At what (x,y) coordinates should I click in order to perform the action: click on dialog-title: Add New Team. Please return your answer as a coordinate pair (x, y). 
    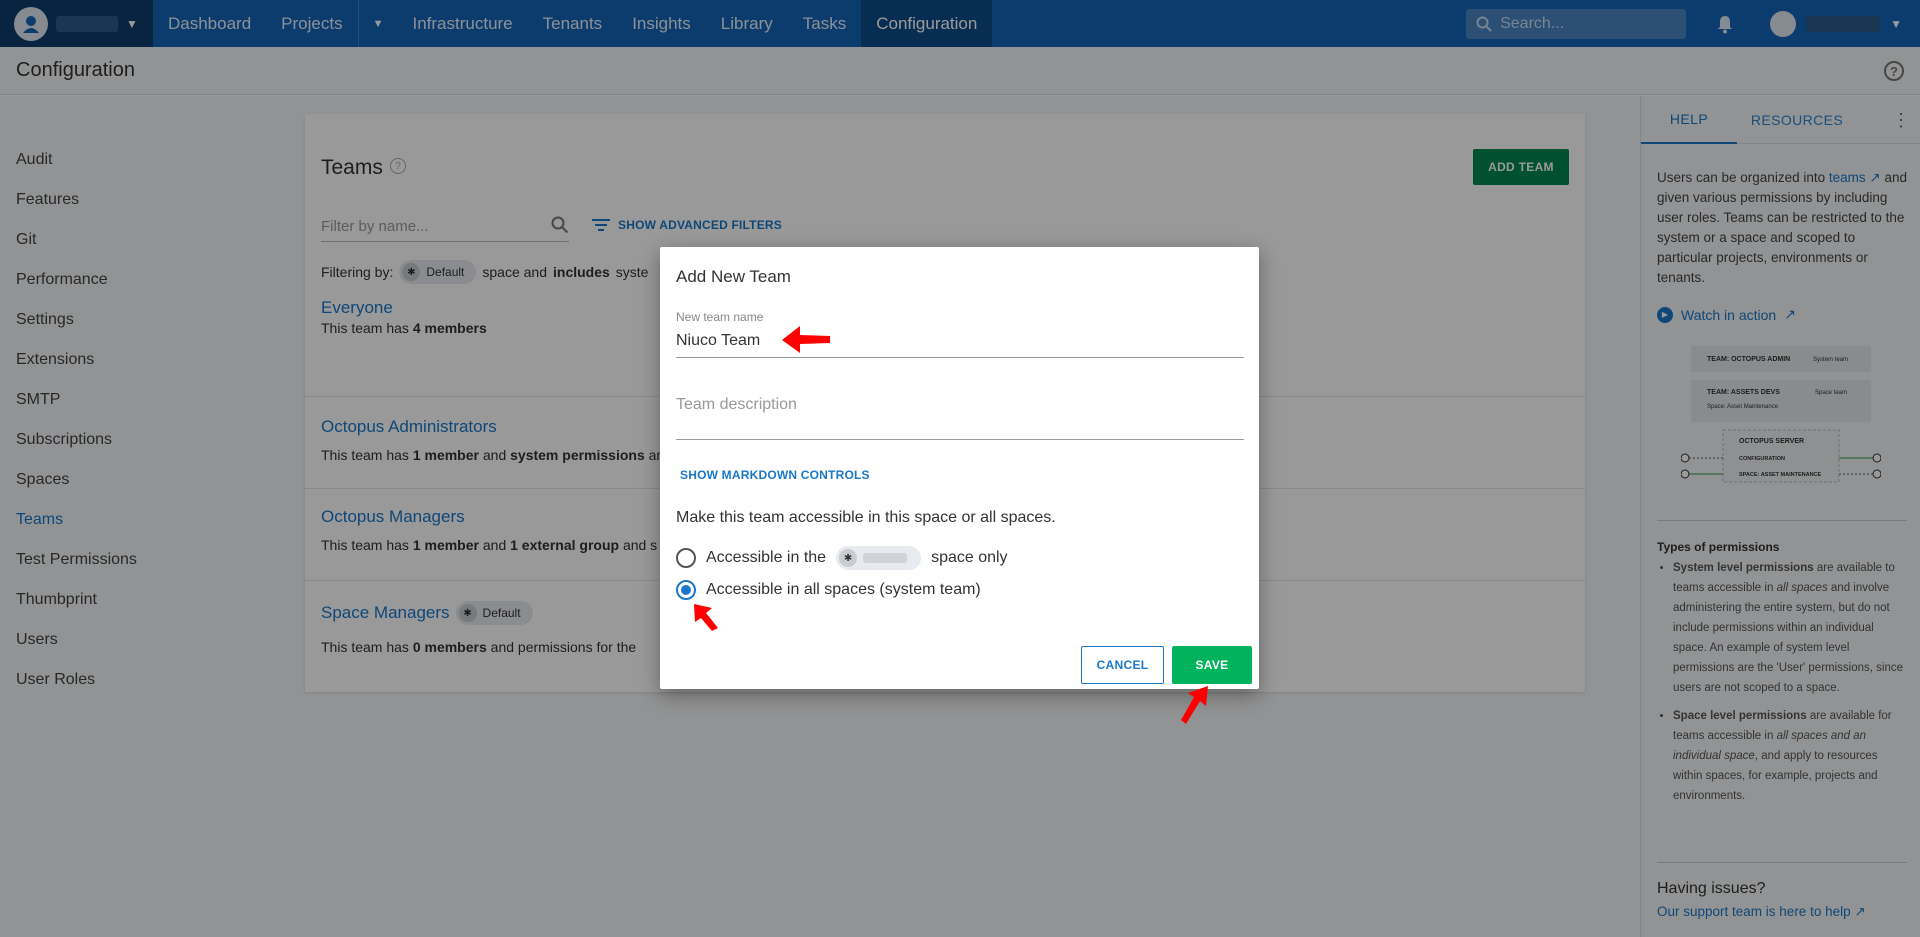
    Looking at the image, I should click on (733, 276).